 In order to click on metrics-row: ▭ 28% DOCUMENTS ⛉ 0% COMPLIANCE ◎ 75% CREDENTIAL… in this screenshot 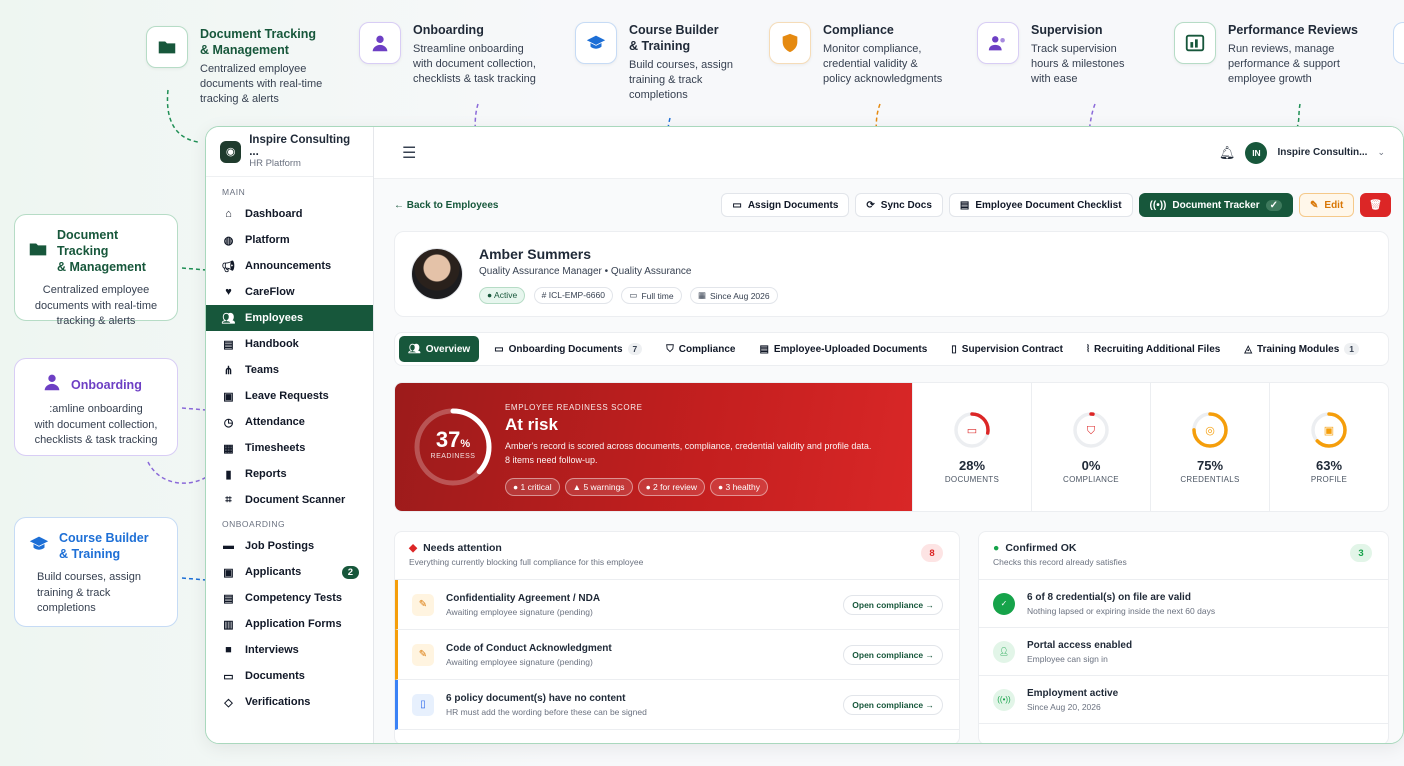, I will do `click(1150, 447)`.